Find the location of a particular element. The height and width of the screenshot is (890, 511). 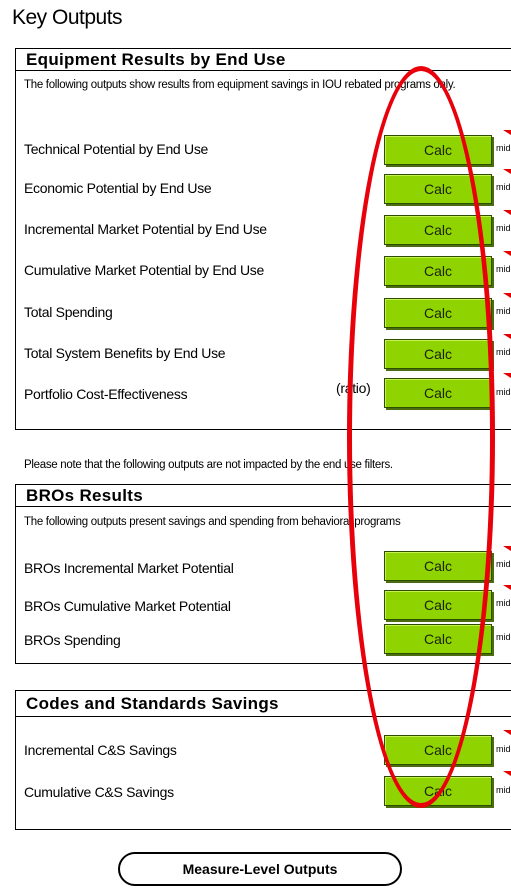

equipment-results-heading: Equipment Results by End Use is located at coordinates (263, 60).